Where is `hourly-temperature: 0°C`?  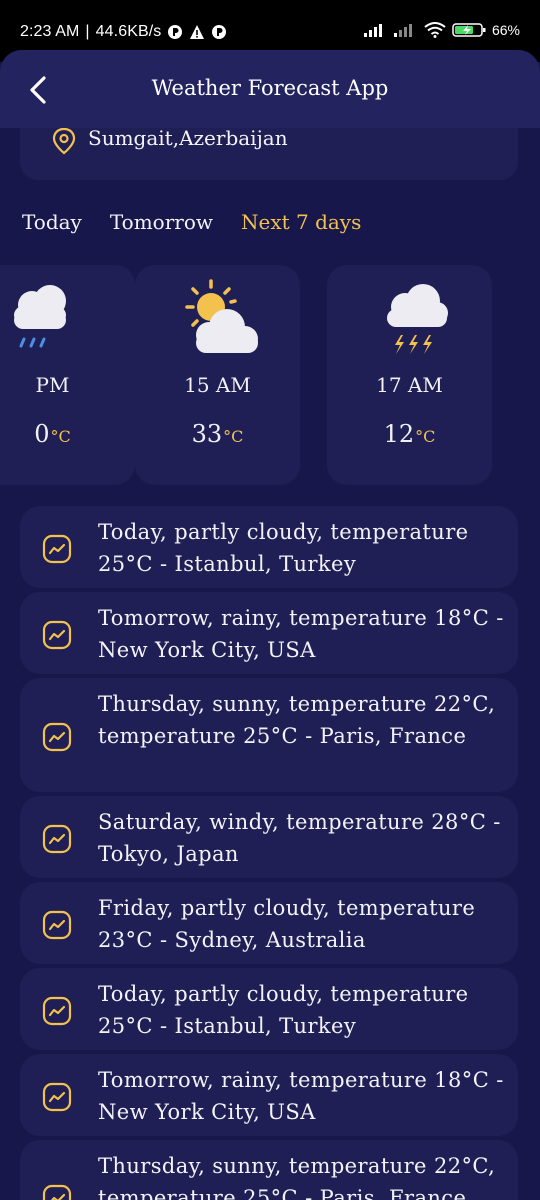 hourly-temperature: 0°C is located at coordinates (67, 434).